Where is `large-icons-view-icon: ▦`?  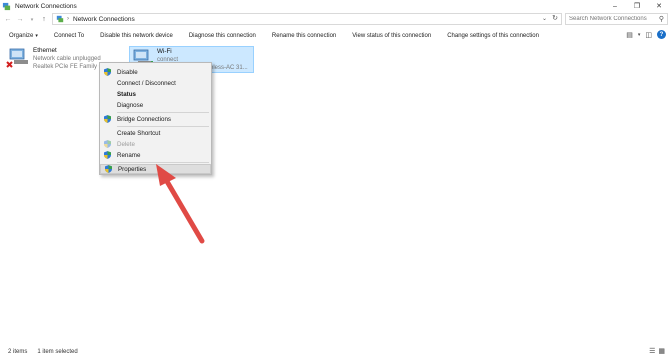
large-icons-view-icon: ▦ is located at coordinates (661, 351).